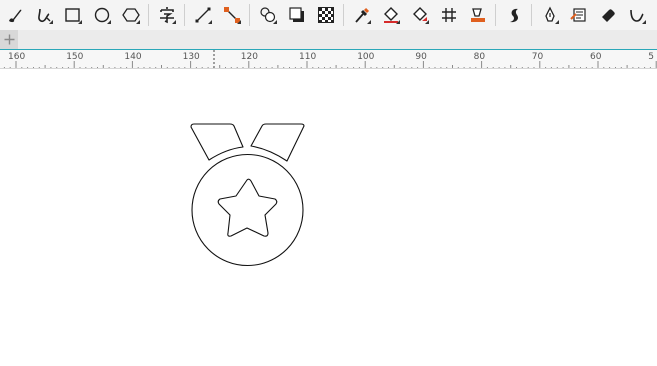 The height and width of the screenshot is (366, 657). What do you see at coordinates (267, 15) in the screenshot?
I see `blend-tool-button` at bounding box center [267, 15].